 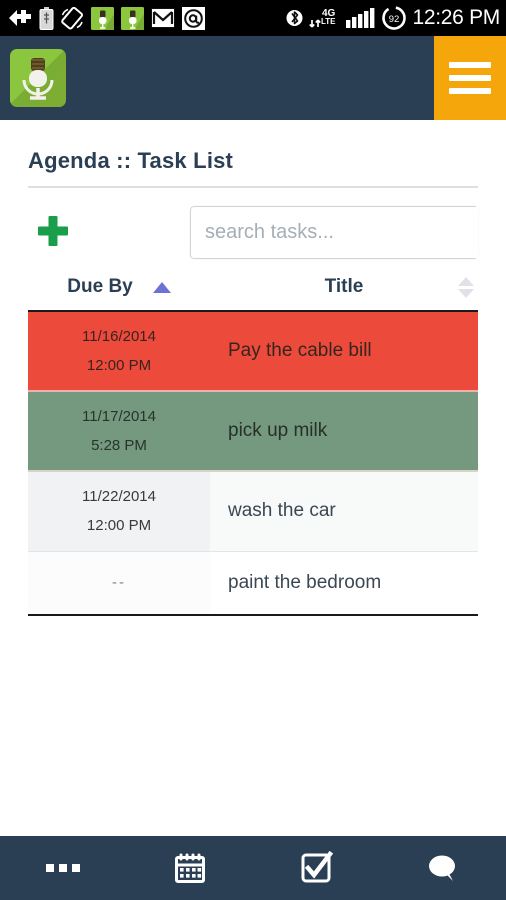 I want to click on list-toolbar, so click(x=253, y=231).